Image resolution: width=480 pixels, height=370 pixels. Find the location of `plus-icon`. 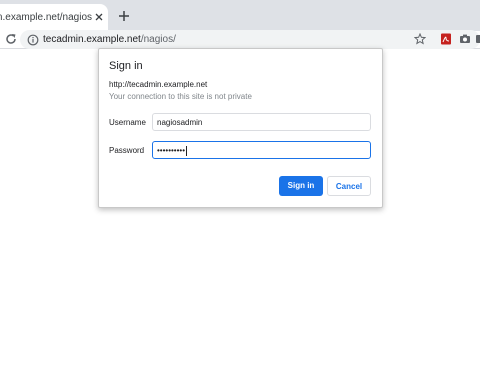

plus-icon is located at coordinates (124, 16).